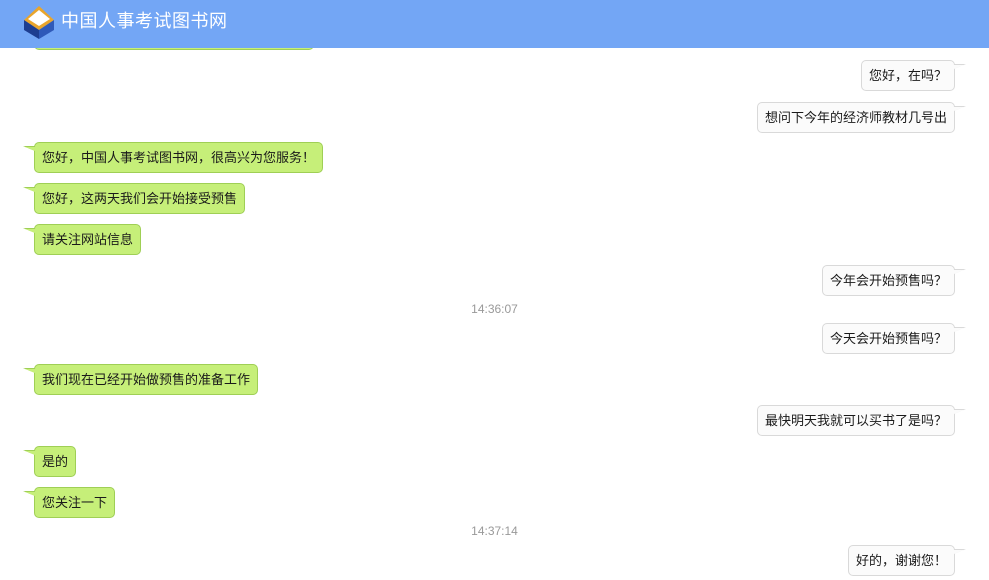  I want to click on message-timestamp: 14:36:07, so click(494, 309).